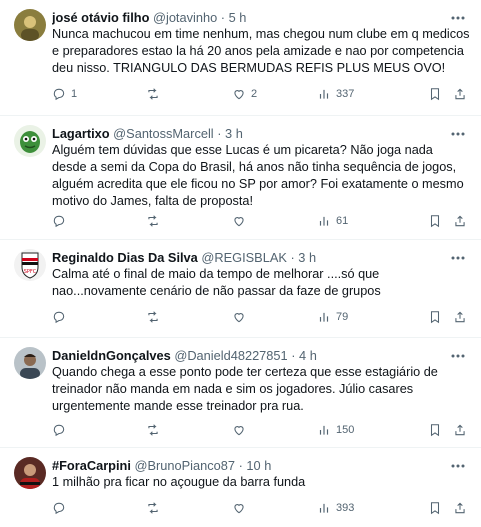 This screenshot has height=527, width=481. I want to click on tweet-header: Lagartixo @SantossMarcell · 3 h, so click(246, 133).